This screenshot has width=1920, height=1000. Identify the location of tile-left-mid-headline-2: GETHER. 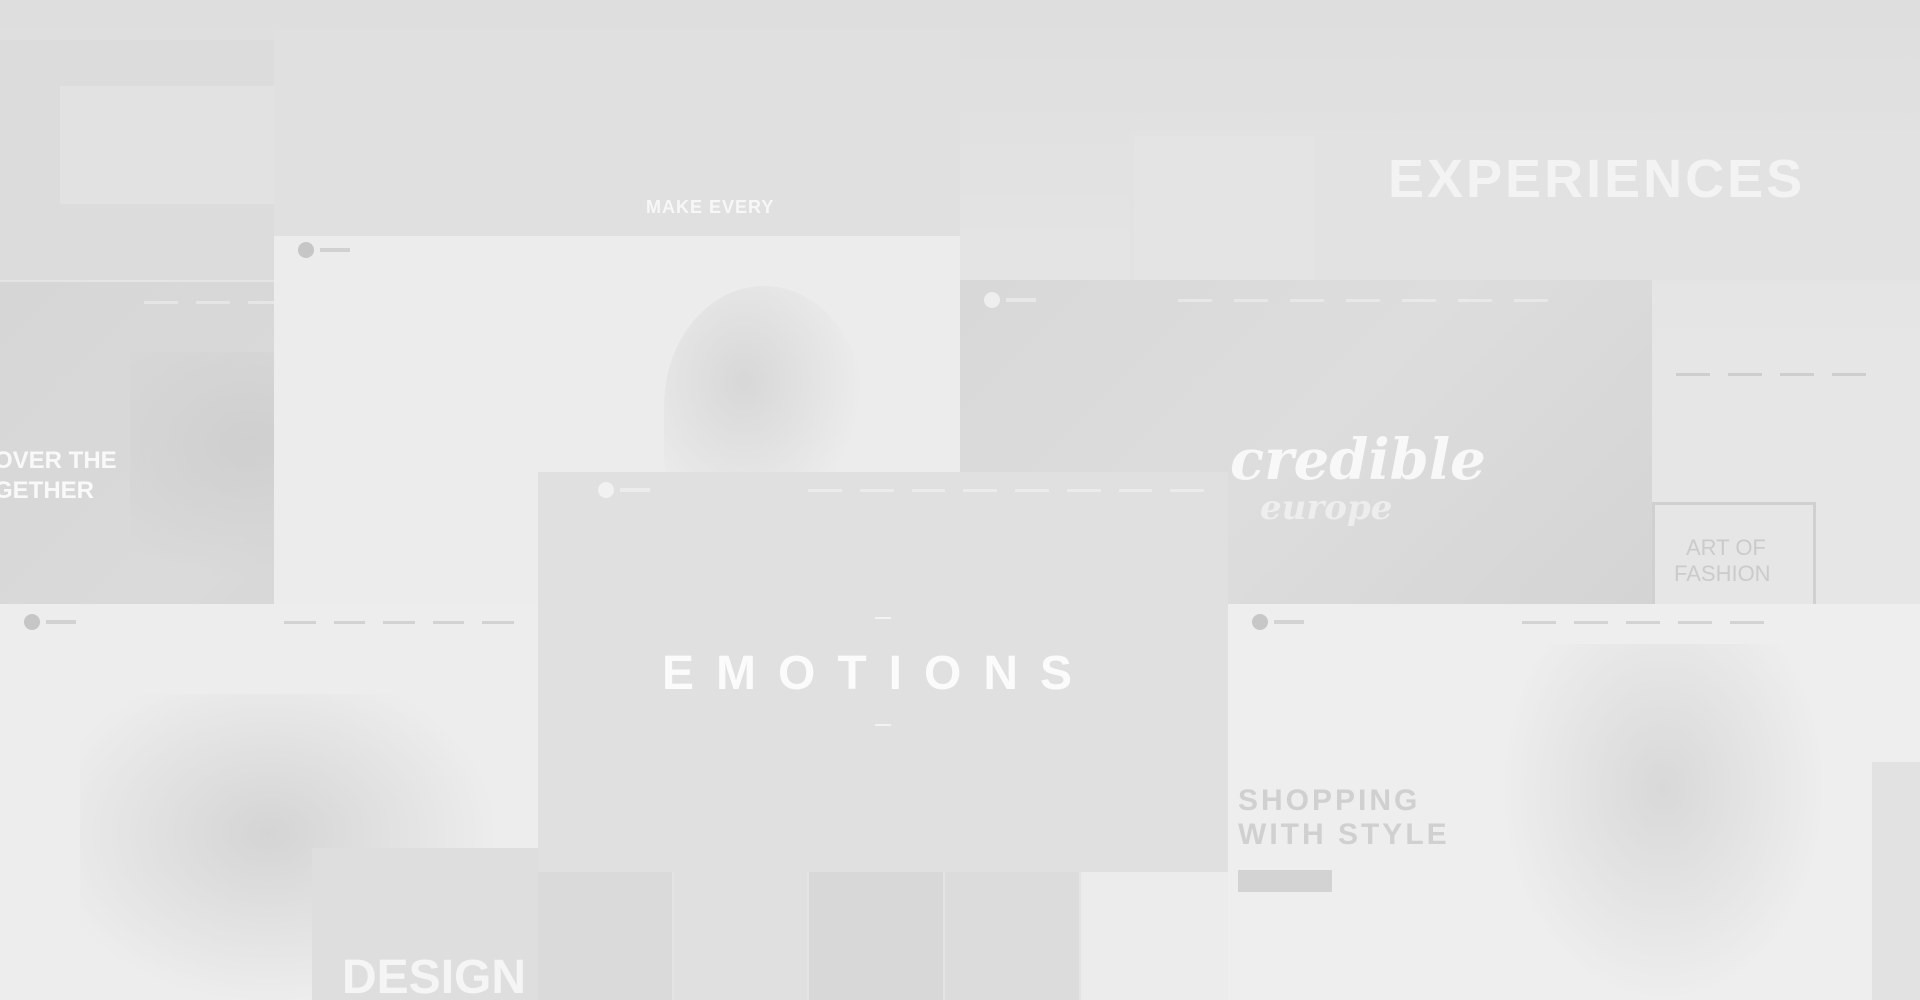
(47, 490).